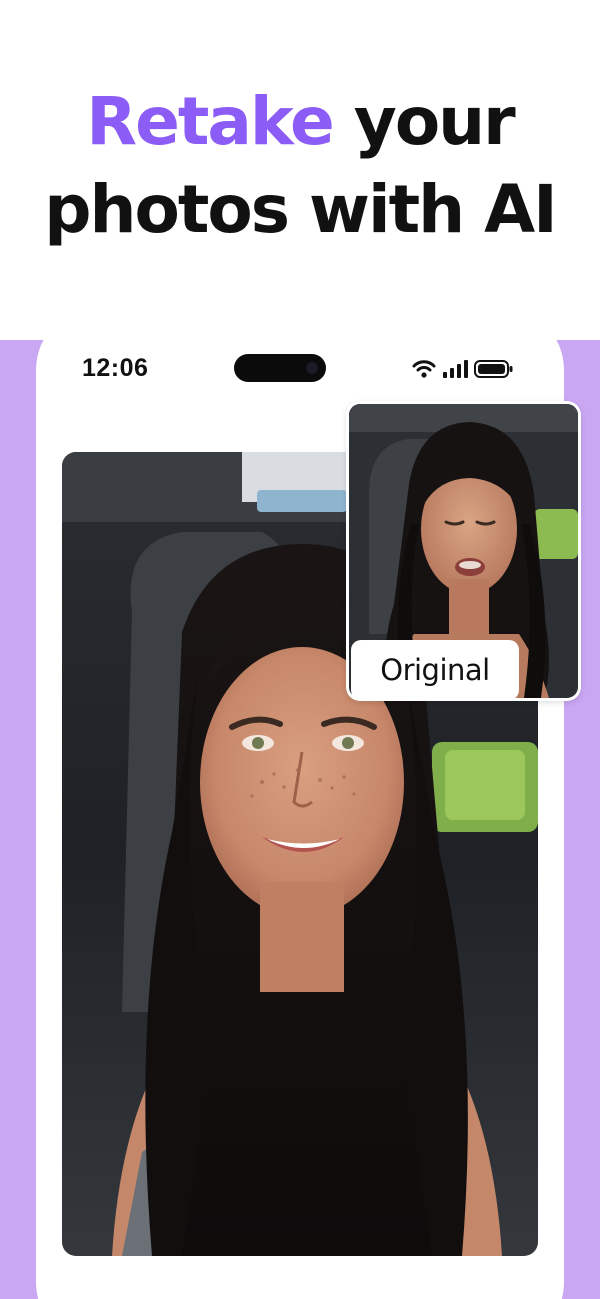 The height and width of the screenshot is (1299, 600). What do you see at coordinates (115, 368) in the screenshot?
I see `status-time: 12:06` at bounding box center [115, 368].